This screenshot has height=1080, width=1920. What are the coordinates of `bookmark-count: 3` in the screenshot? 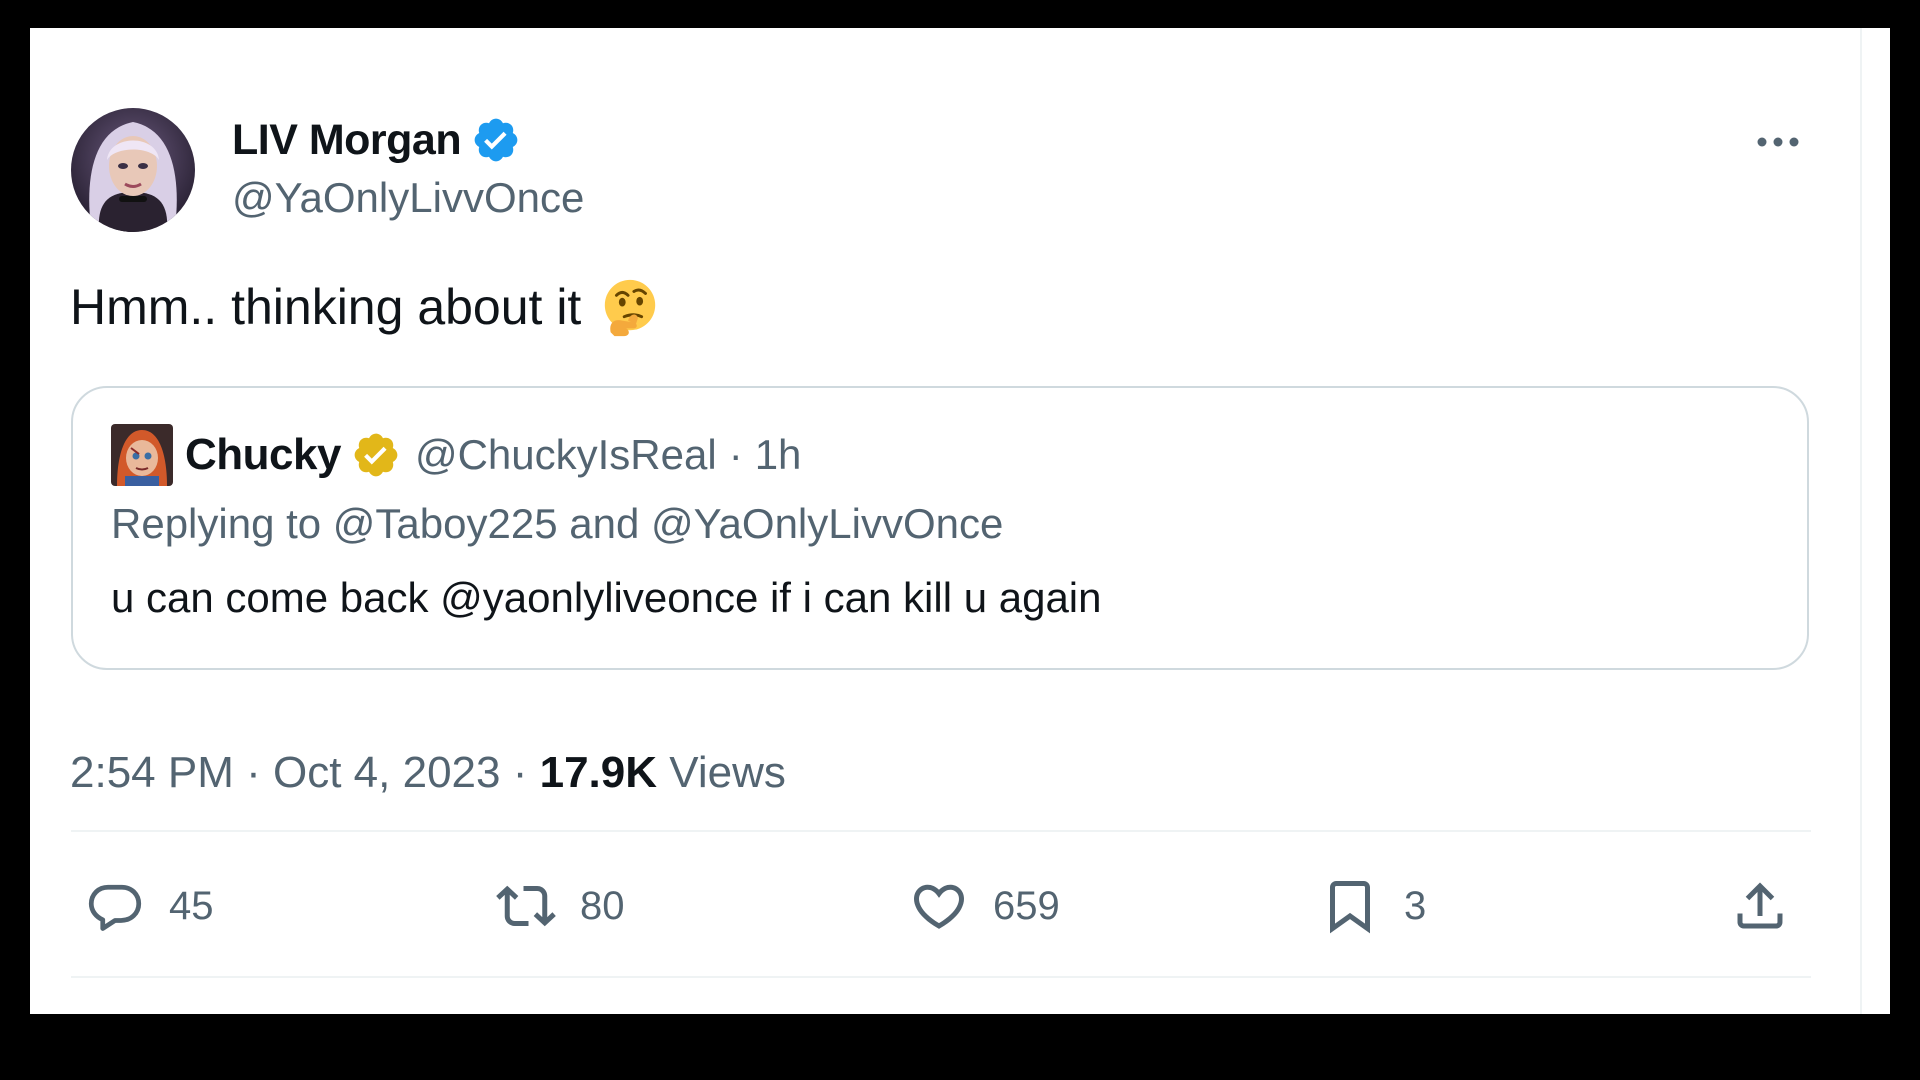 It's located at (1415, 905).